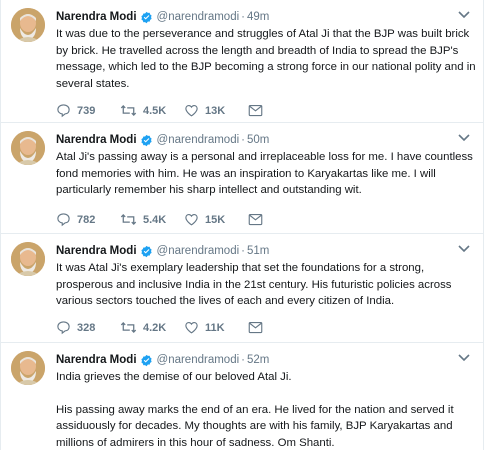  I want to click on like-count: 15K, so click(215, 219).